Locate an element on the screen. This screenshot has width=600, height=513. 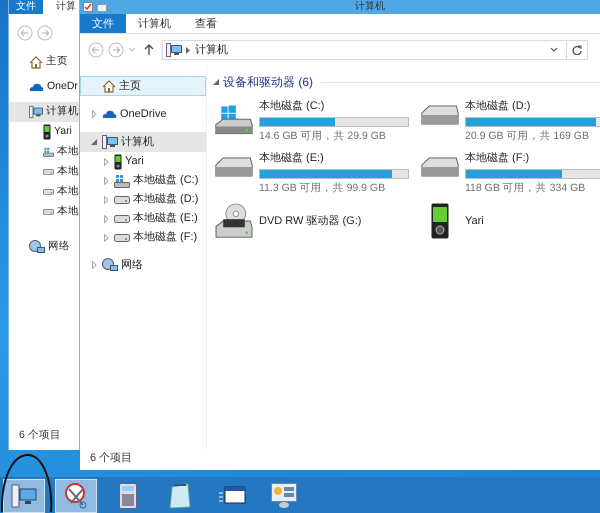
nav-item: 计算机 is located at coordinates (44, 112).